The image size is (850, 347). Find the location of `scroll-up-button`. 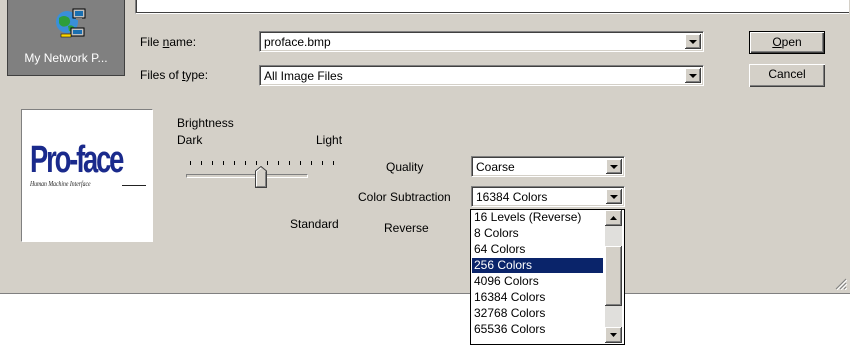

scroll-up-button is located at coordinates (613, 218).